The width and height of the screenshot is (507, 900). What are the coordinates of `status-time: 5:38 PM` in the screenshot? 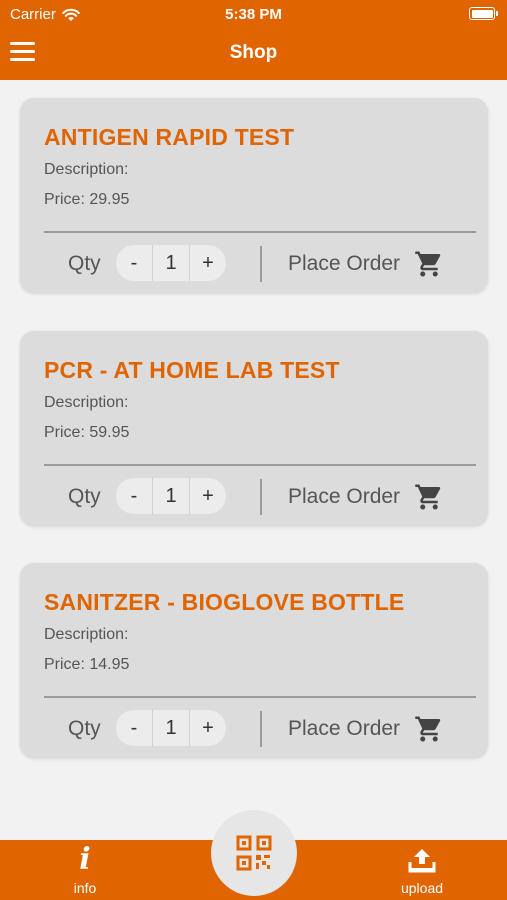 It's located at (253, 14).